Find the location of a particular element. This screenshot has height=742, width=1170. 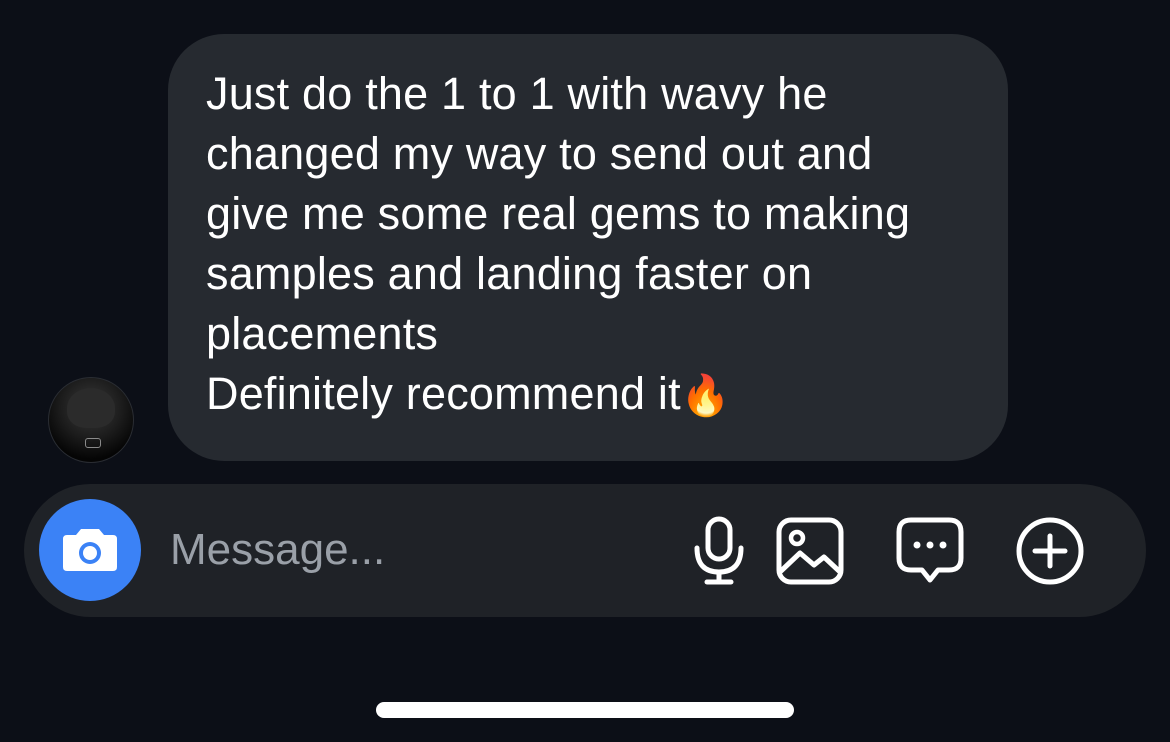

microphone-icon is located at coordinates (719, 550).